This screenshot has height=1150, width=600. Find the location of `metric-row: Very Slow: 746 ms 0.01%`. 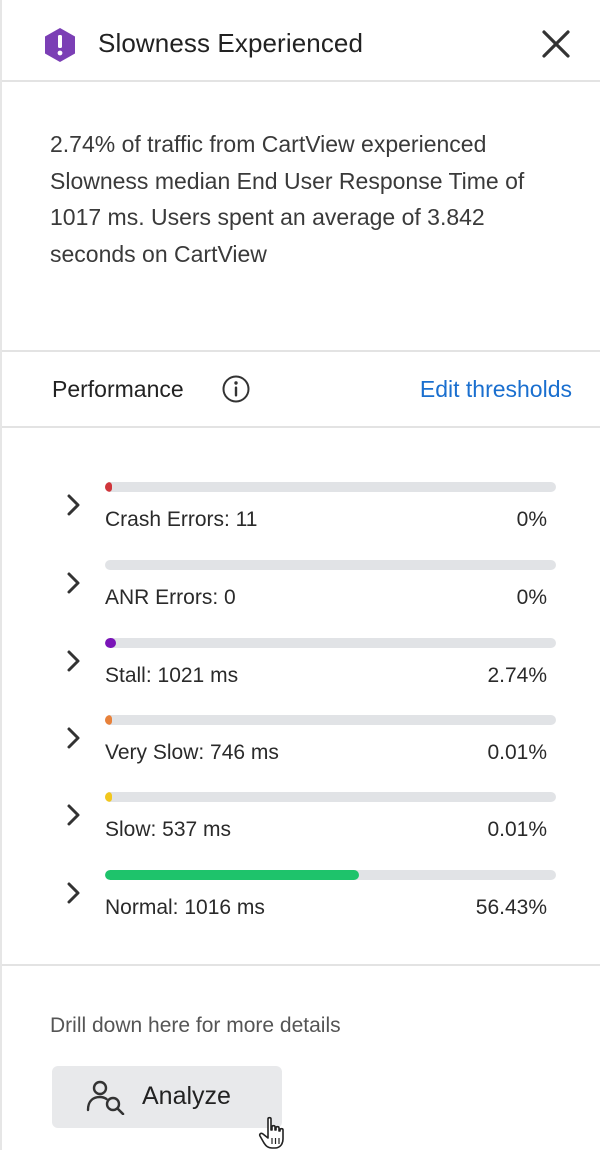

metric-row: Very Slow: 746 ms 0.01% is located at coordinates (301, 750).